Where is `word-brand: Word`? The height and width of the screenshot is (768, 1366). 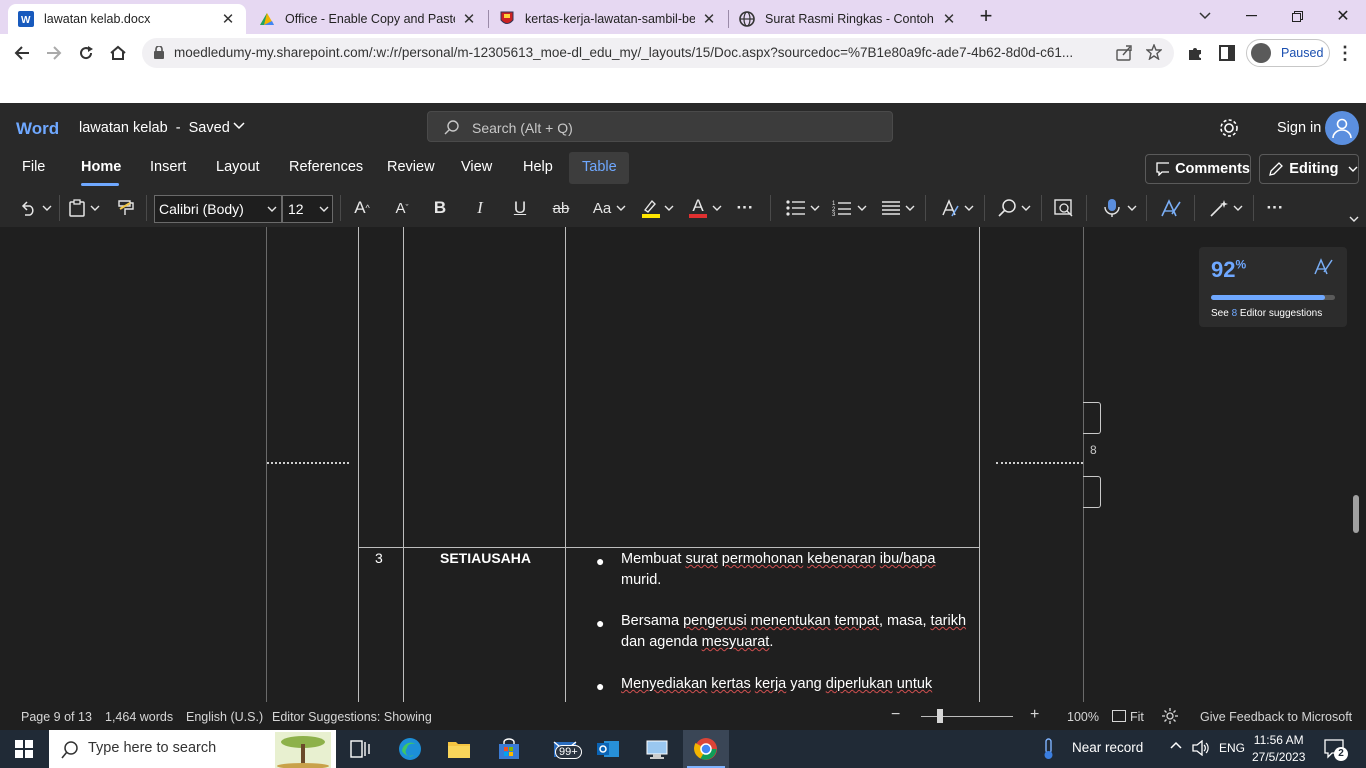 word-brand: Word is located at coordinates (37, 129).